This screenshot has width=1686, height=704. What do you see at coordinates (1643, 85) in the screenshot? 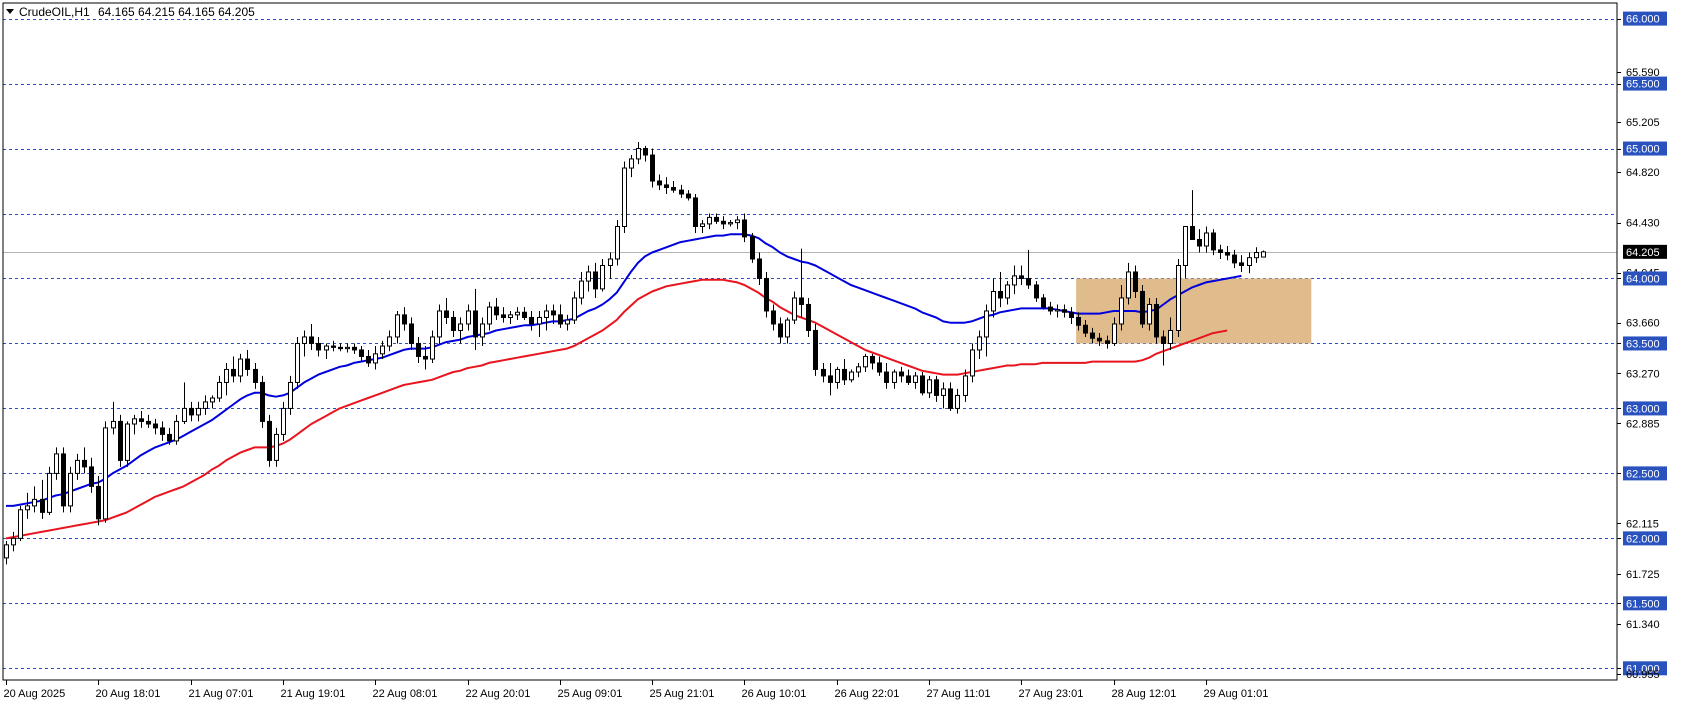
I see `level-tag-label: 65.500` at bounding box center [1643, 85].